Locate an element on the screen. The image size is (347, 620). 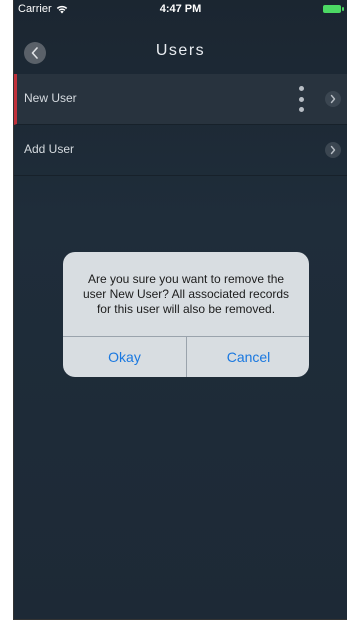
okay-button: Okay is located at coordinates (124, 357).